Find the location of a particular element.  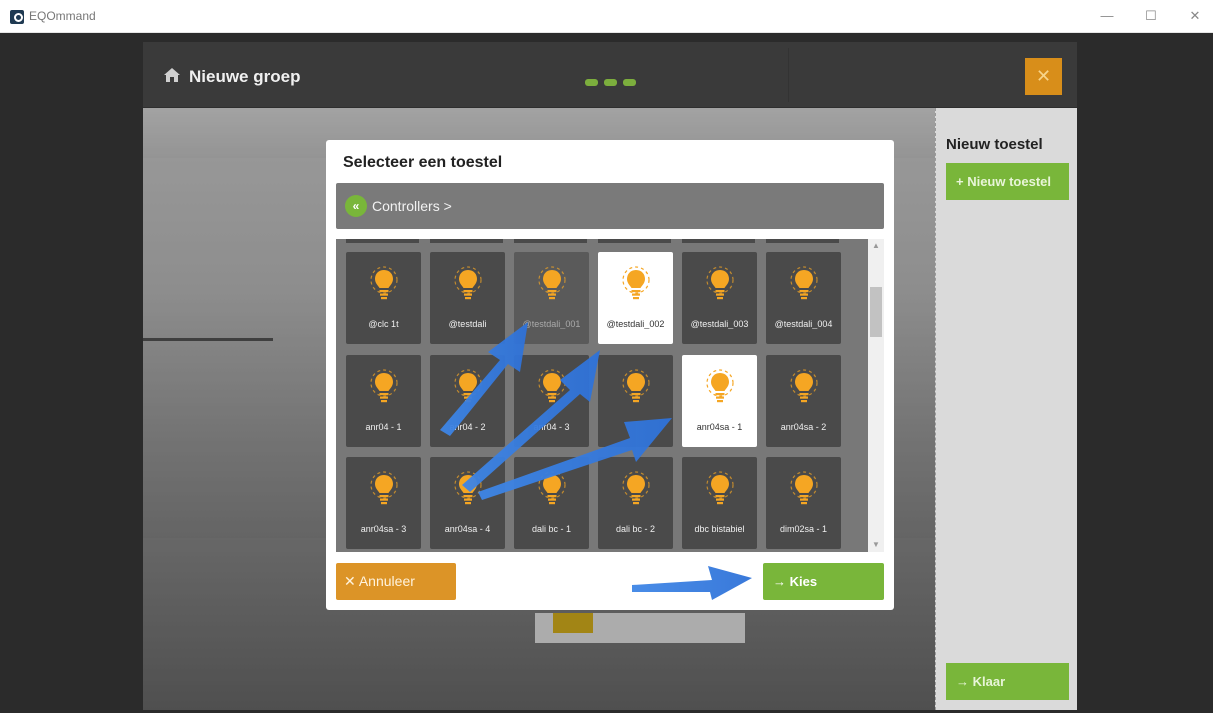

device-tile is located at coordinates (635, 401).